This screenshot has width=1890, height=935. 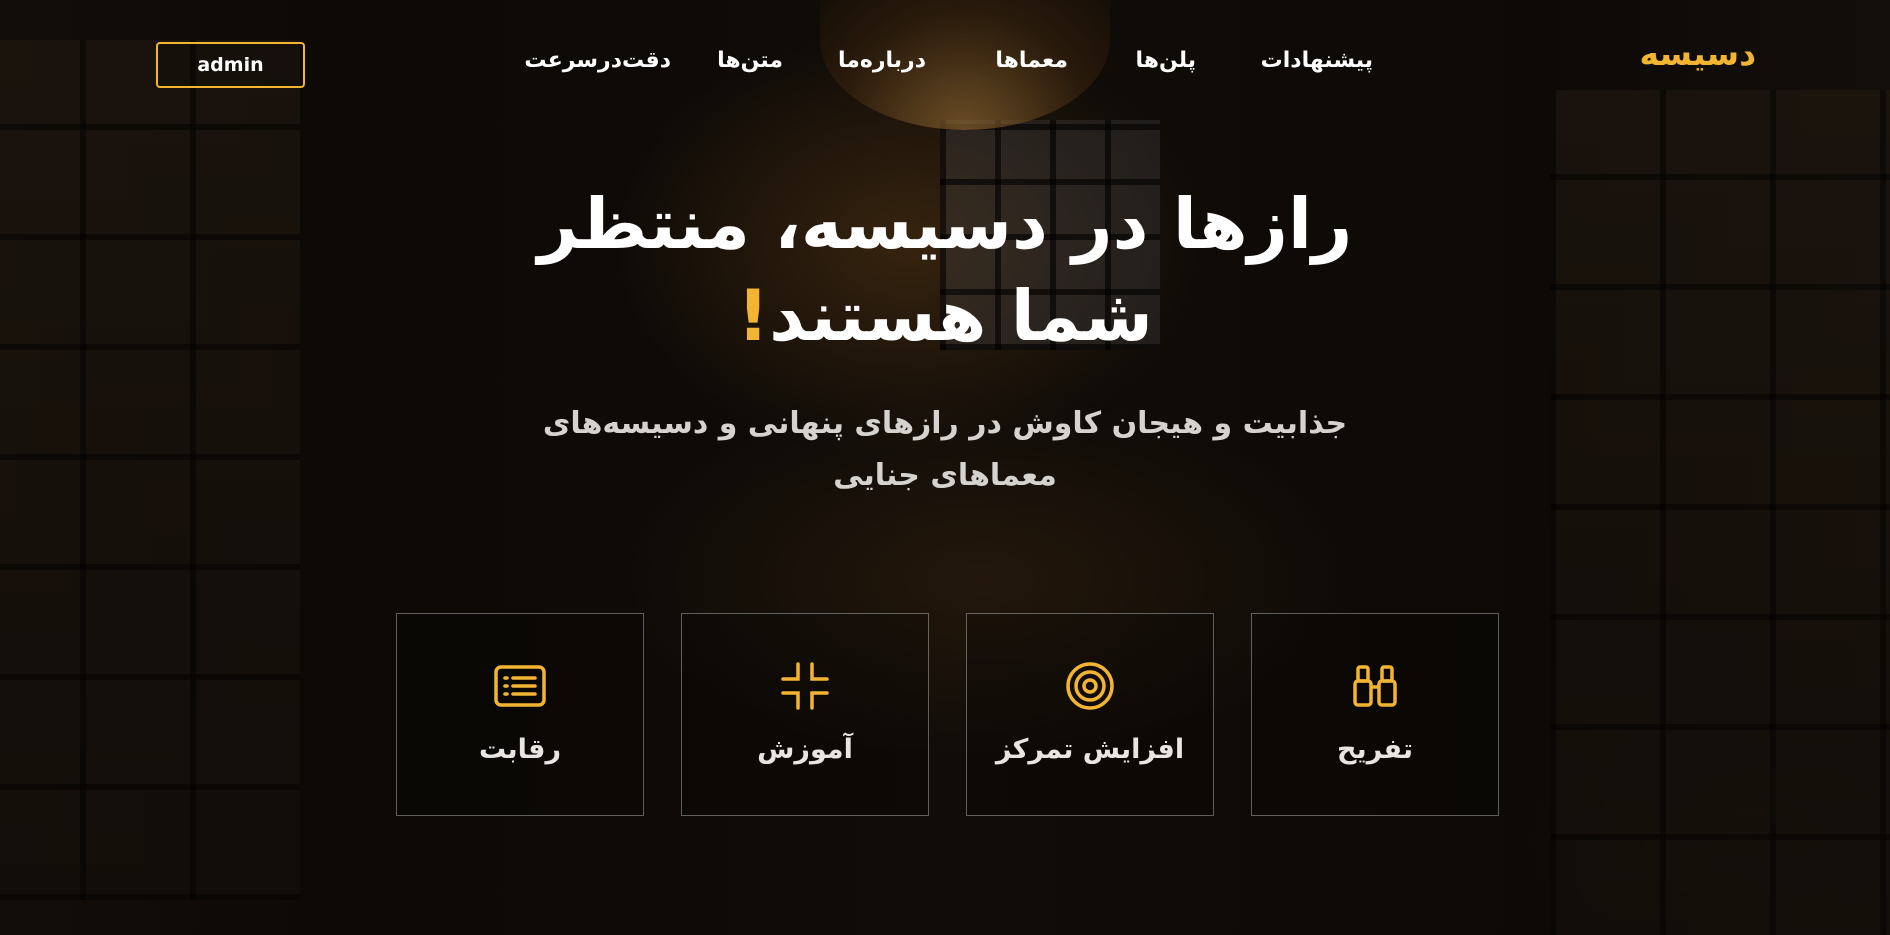 What do you see at coordinates (961, 316) in the screenshot?
I see `hero-title-line2-text: شما هستند` at bounding box center [961, 316].